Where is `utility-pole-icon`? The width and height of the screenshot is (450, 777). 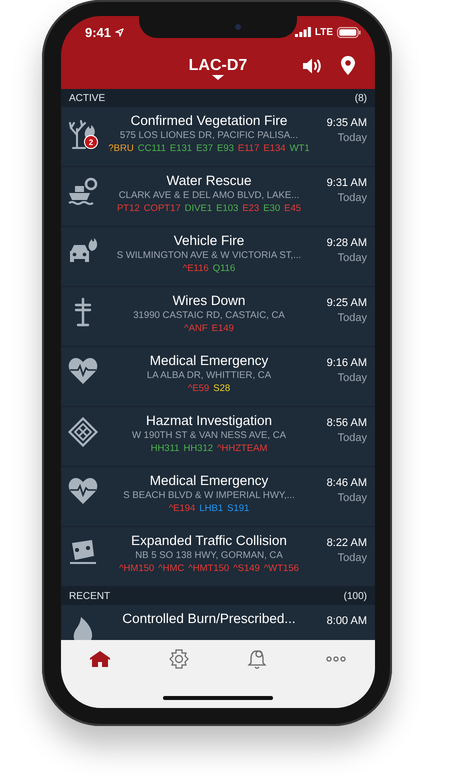
utility-pole-icon is located at coordinates (83, 312).